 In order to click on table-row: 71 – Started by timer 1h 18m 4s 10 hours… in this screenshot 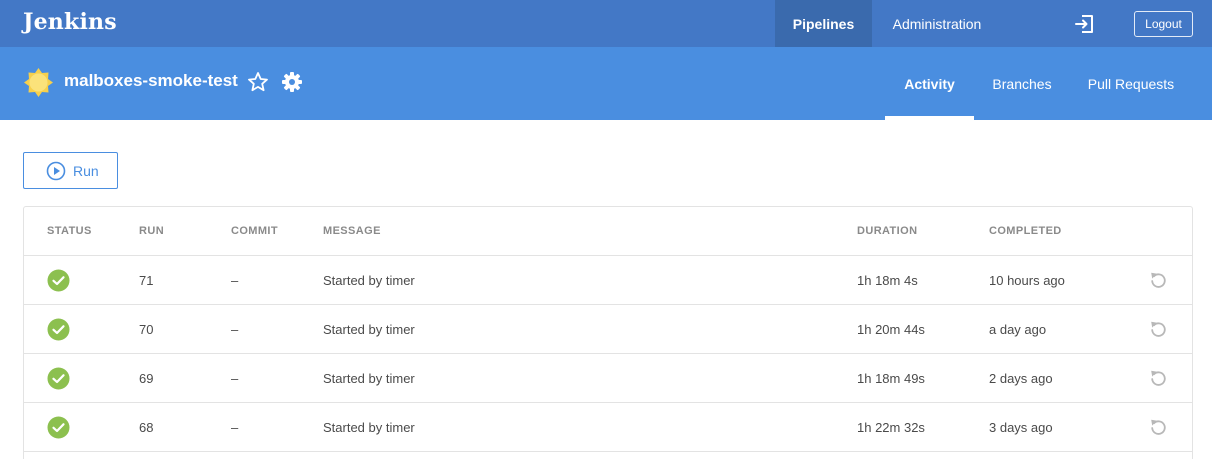, I will do `click(608, 280)`.